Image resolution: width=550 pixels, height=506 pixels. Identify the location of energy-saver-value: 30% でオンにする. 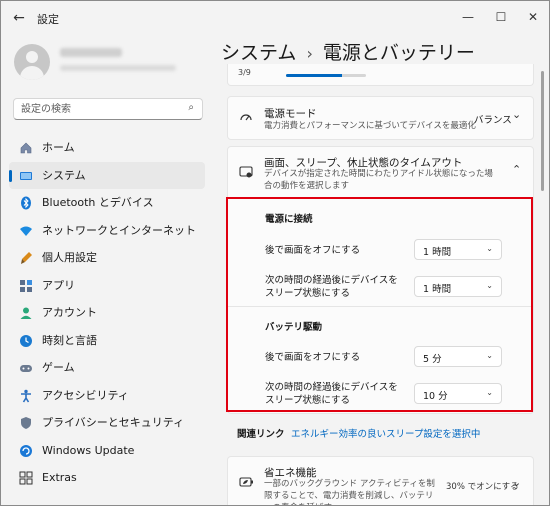
(482, 486).